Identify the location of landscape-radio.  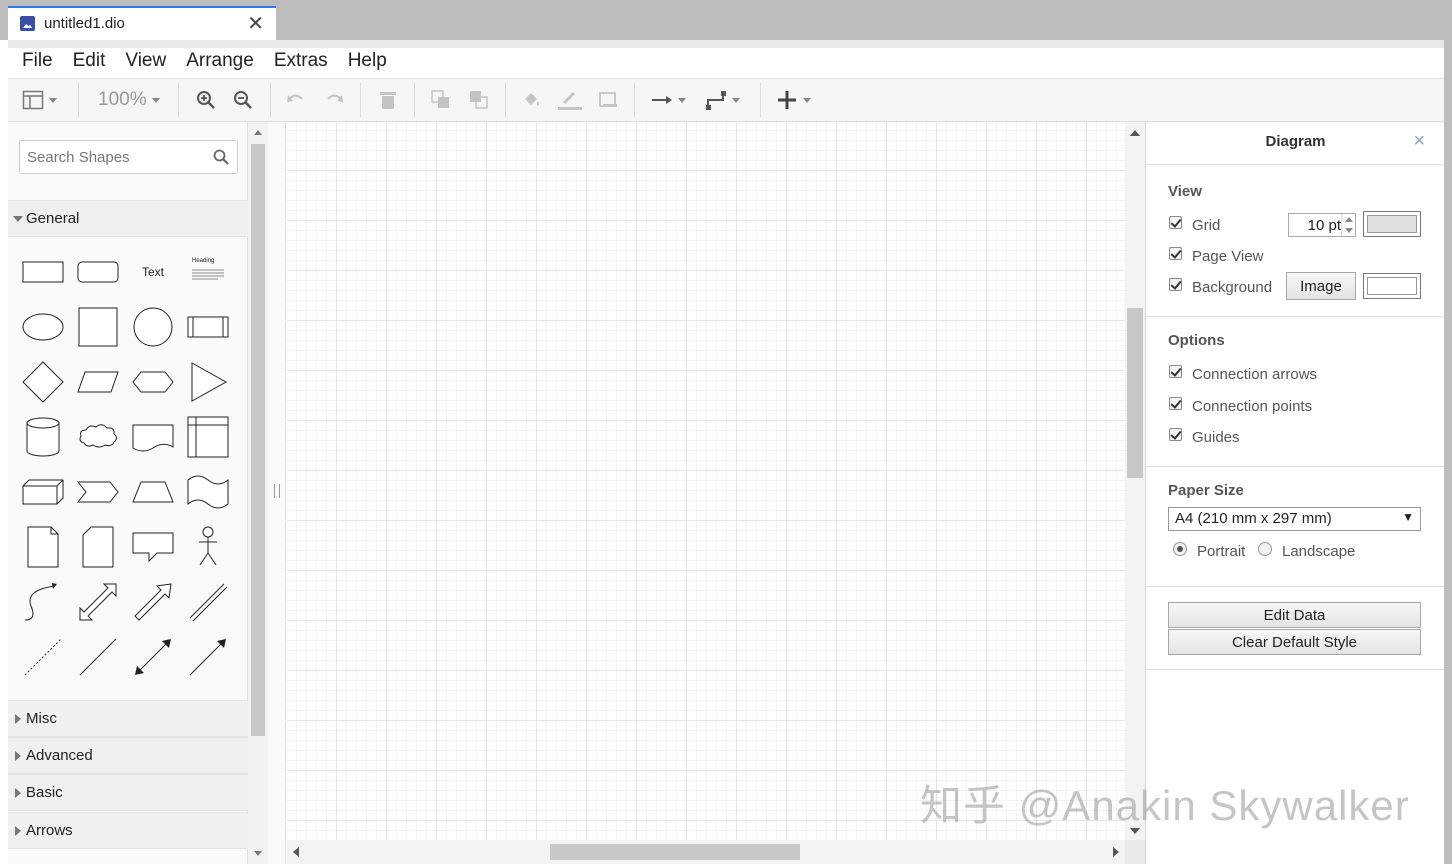
(1265, 549).